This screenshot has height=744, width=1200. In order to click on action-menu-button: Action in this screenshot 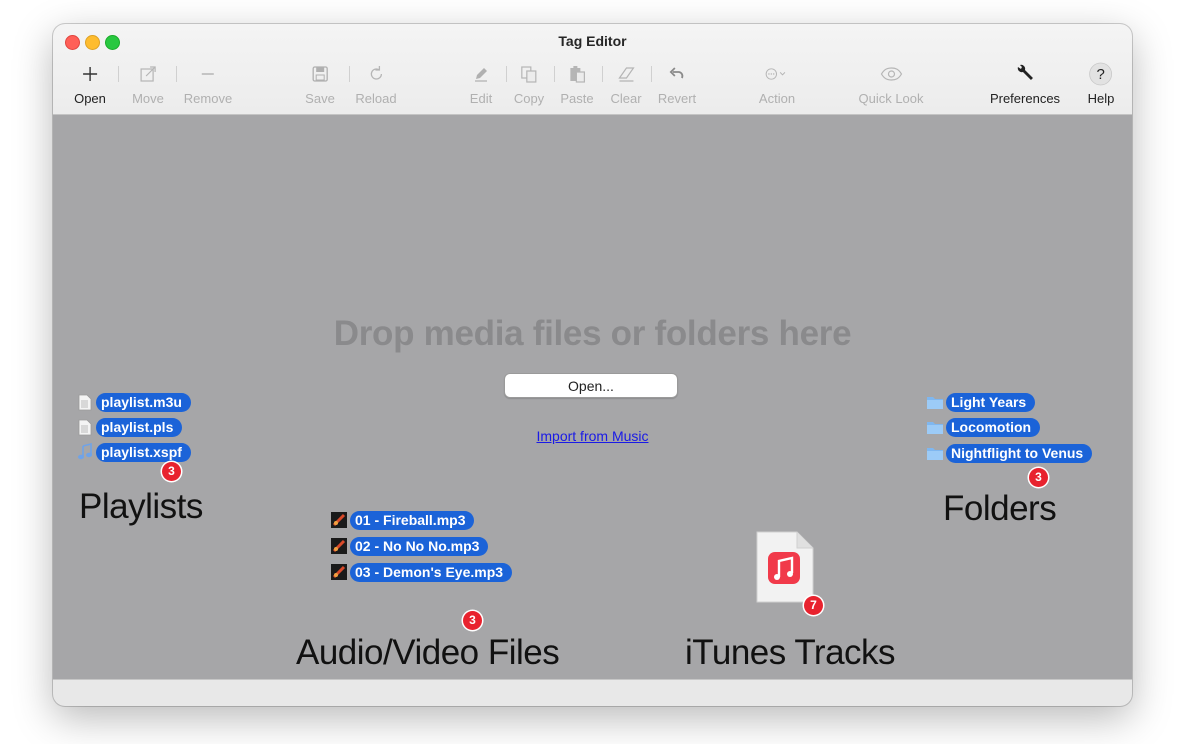, I will do `click(777, 85)`.